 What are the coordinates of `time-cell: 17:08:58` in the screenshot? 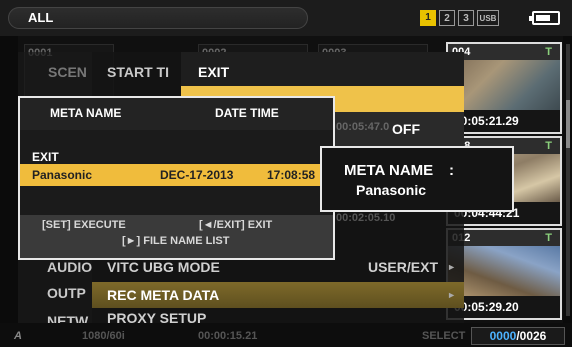 It's located at (291, 175).